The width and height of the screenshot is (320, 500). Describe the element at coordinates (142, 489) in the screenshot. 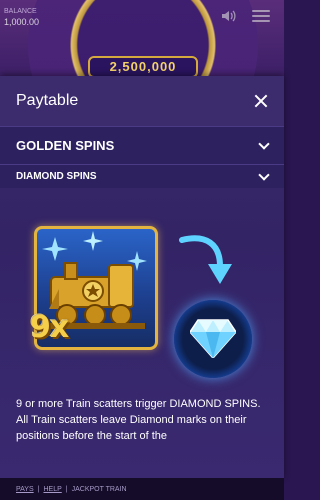

I see `footer-bar: PAYS | HELP | JACKPOT TRAIN` at that location.